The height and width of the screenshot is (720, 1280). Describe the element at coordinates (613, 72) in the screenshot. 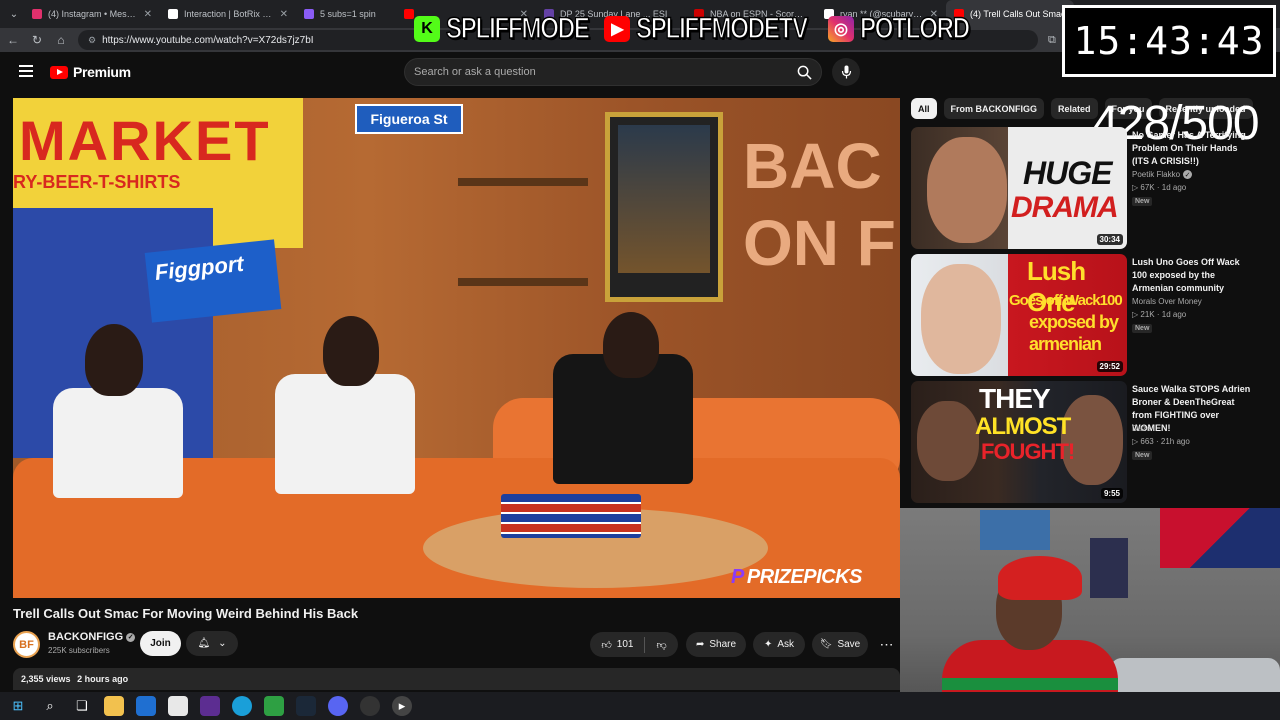

I see `search-input: Search or ask a question` at that location.